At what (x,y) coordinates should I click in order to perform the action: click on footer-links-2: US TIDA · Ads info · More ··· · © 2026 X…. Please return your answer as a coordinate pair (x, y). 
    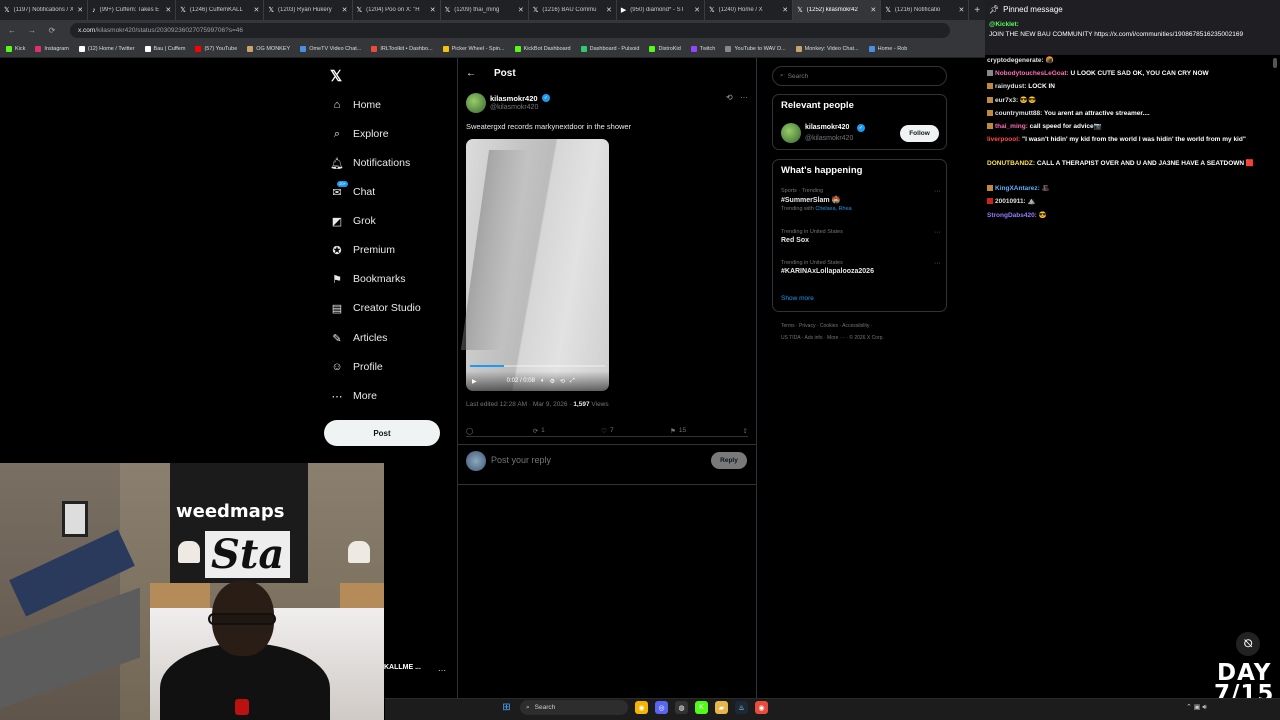
    Looking at the image, I should click on (866, 338).